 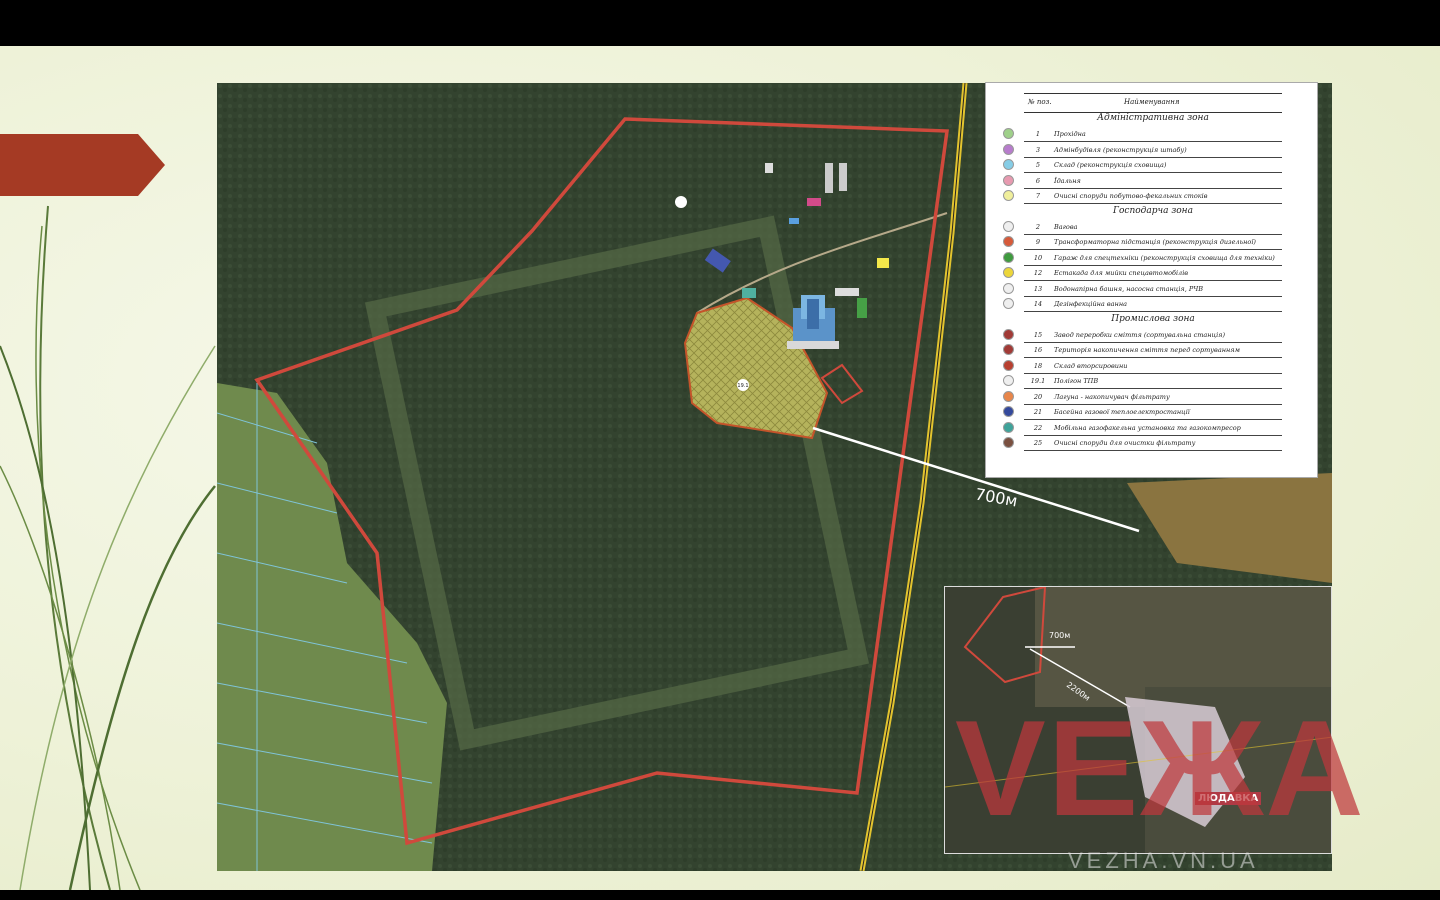 What do you see at coordinates (1163, 860) in the screenshot?
I see `watermark-url: VEZHA.VN.UA` at bounding box center [1163, 860].